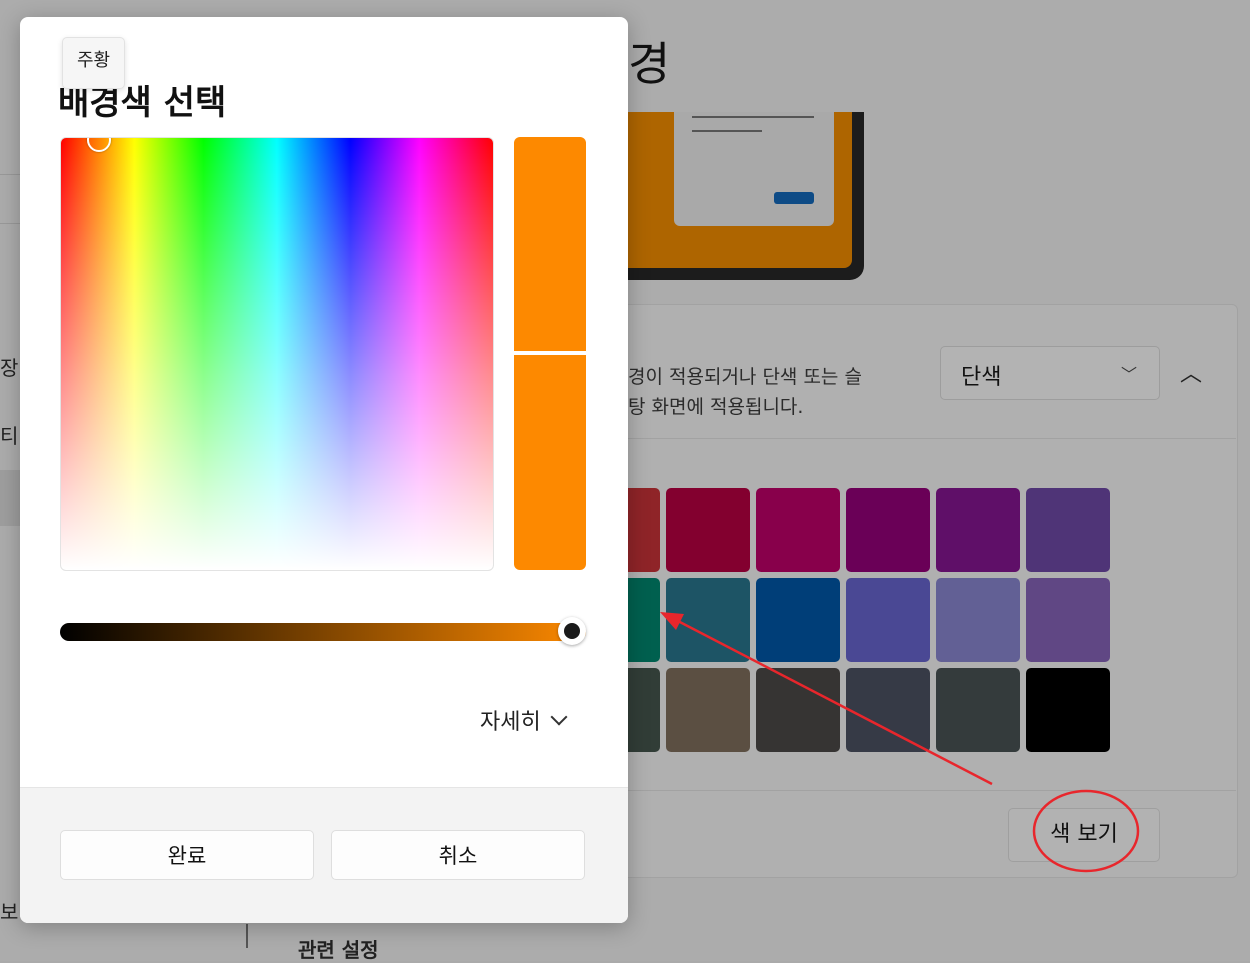  What do you see at coordinates (1084, 835) in the screenshot?
I see `view-colors-button: 색 보기` at bounding box center [1084, 835].